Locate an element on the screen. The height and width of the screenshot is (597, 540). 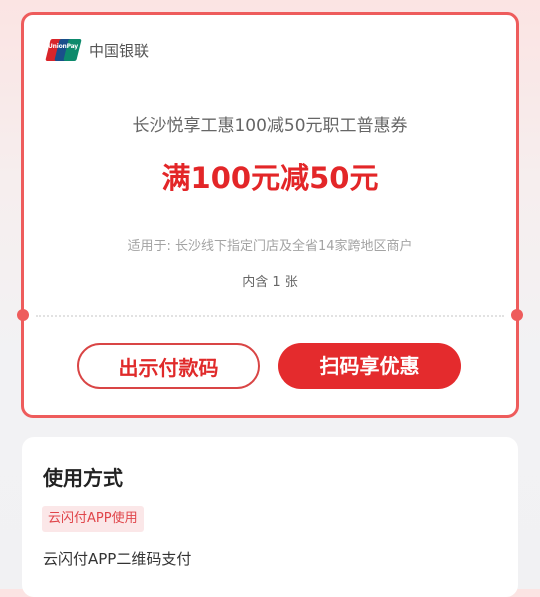
brand-header: UnionPay 中国银联 is located at coordinates (97, 50).